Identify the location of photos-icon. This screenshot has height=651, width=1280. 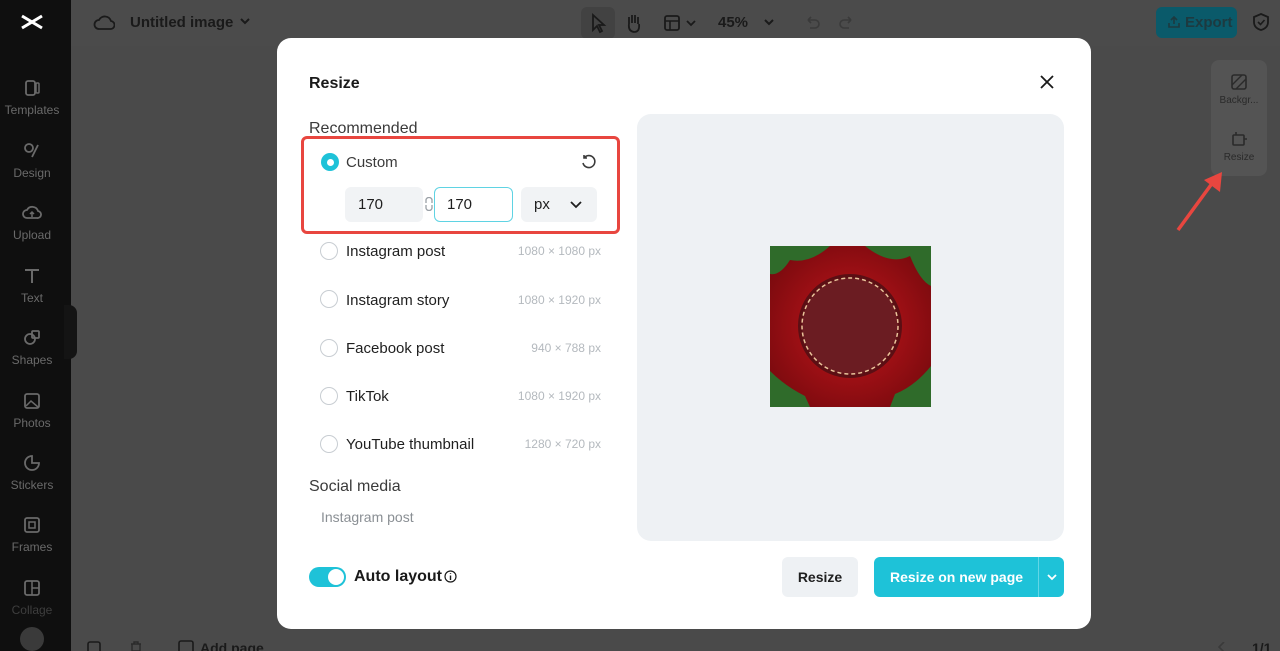
(32, 401).